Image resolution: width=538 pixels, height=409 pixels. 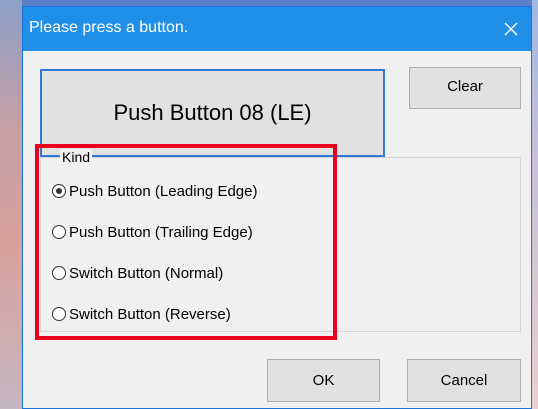 What do you see at coordinates (323, 380) in the screenshot?
I see `ok-button: OK` at bounding box center [323, 380].